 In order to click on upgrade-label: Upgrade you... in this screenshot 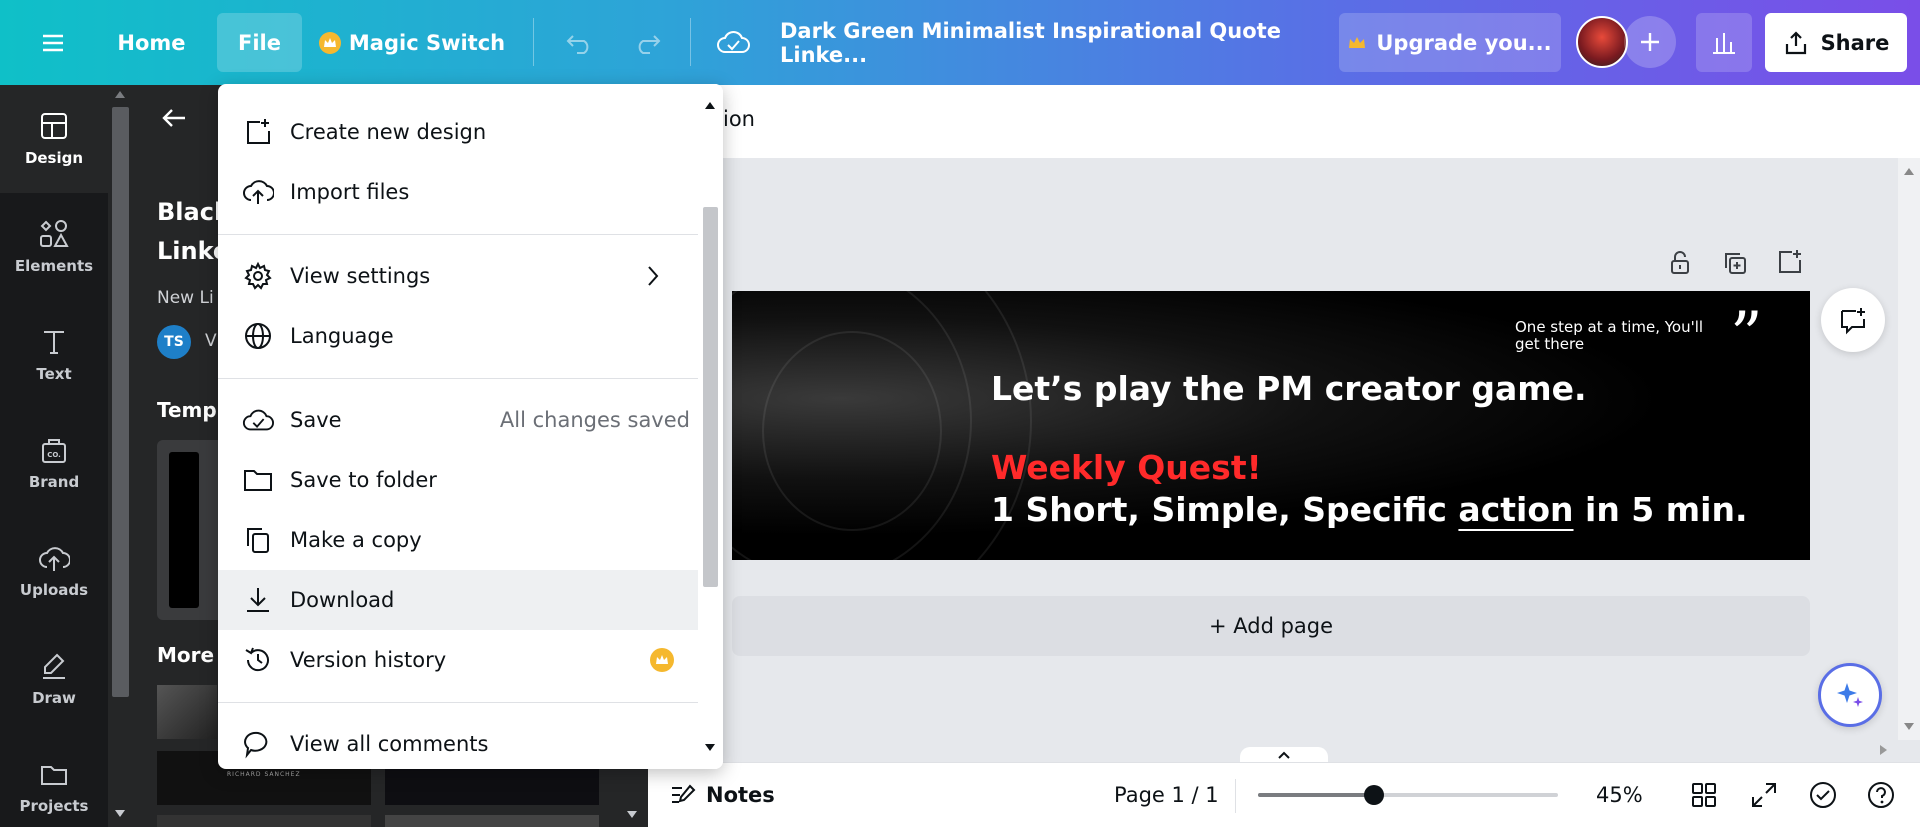, I will do `click(1464, 42)`.